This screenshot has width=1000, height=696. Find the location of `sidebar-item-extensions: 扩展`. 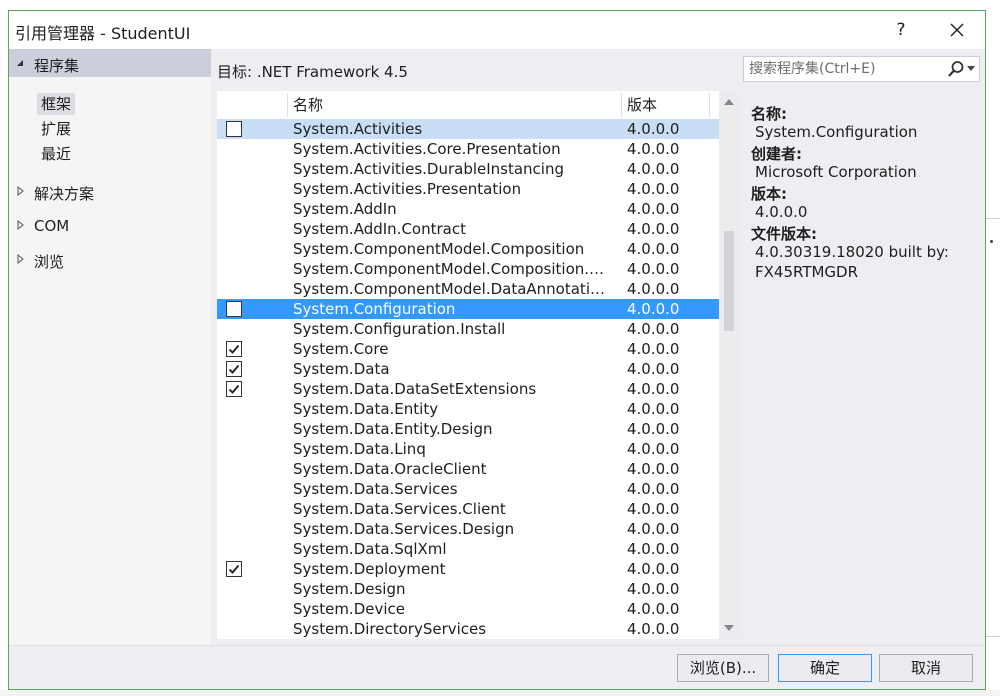

sidebar-item-extensions: 扩展 is located at coordinates (56, 129).